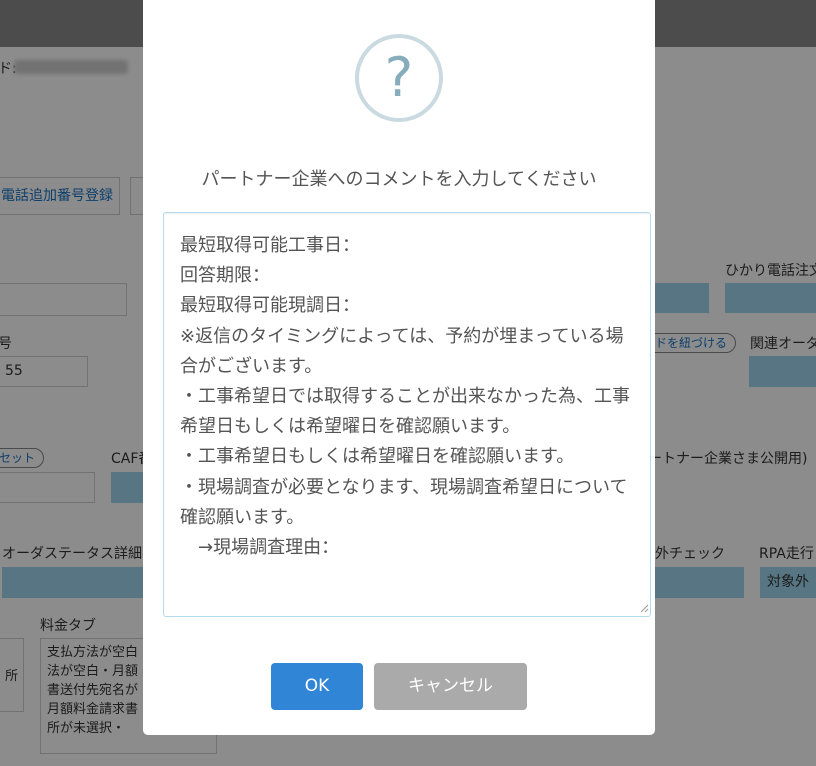  I want to click on question-glyph: ?, so click(399, 77).